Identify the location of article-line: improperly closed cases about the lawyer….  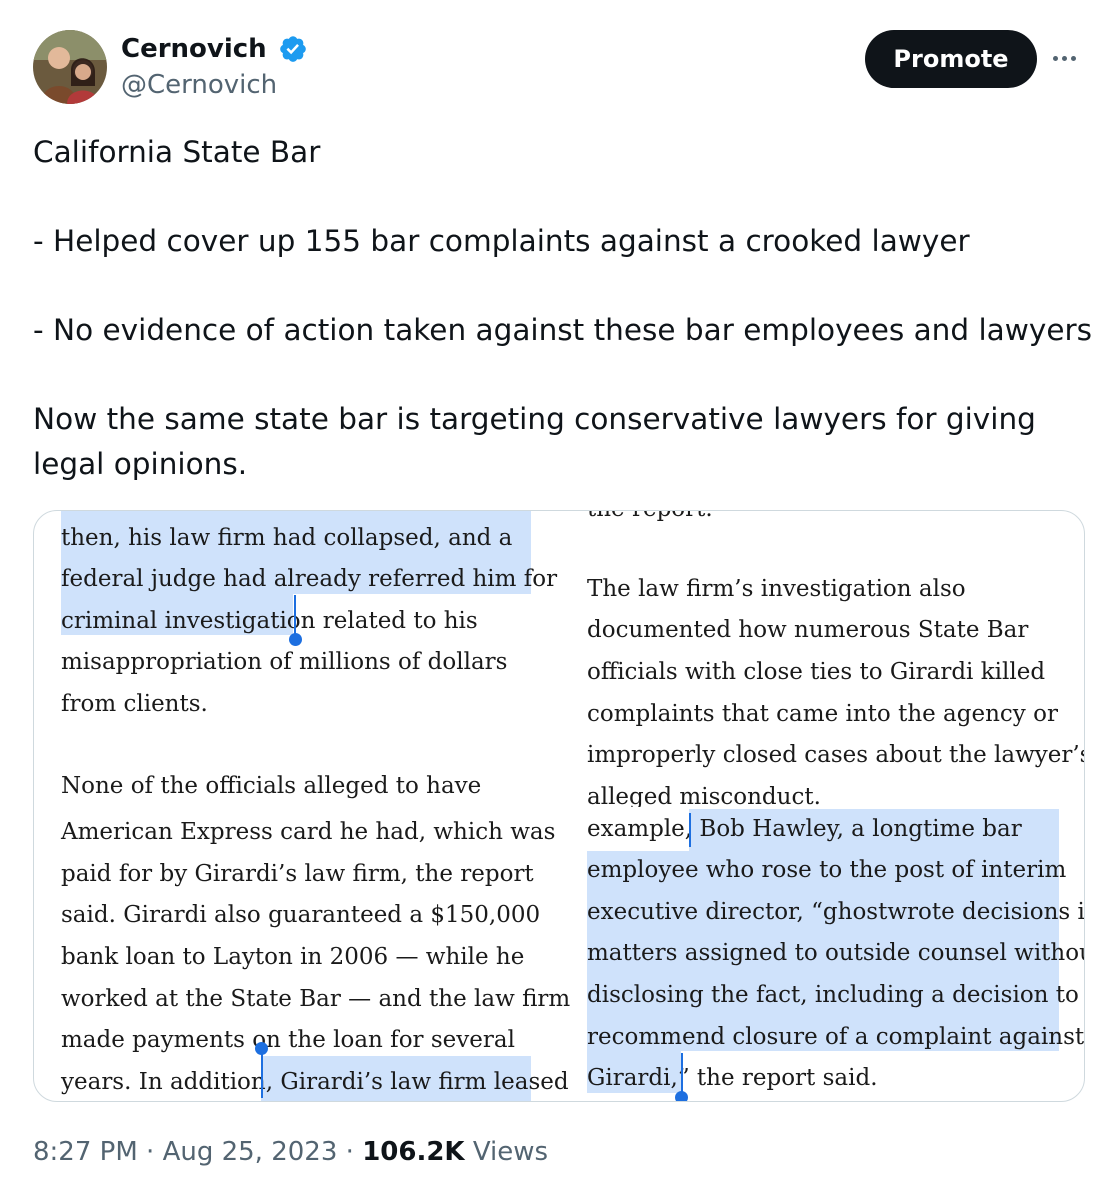
(836, 755).